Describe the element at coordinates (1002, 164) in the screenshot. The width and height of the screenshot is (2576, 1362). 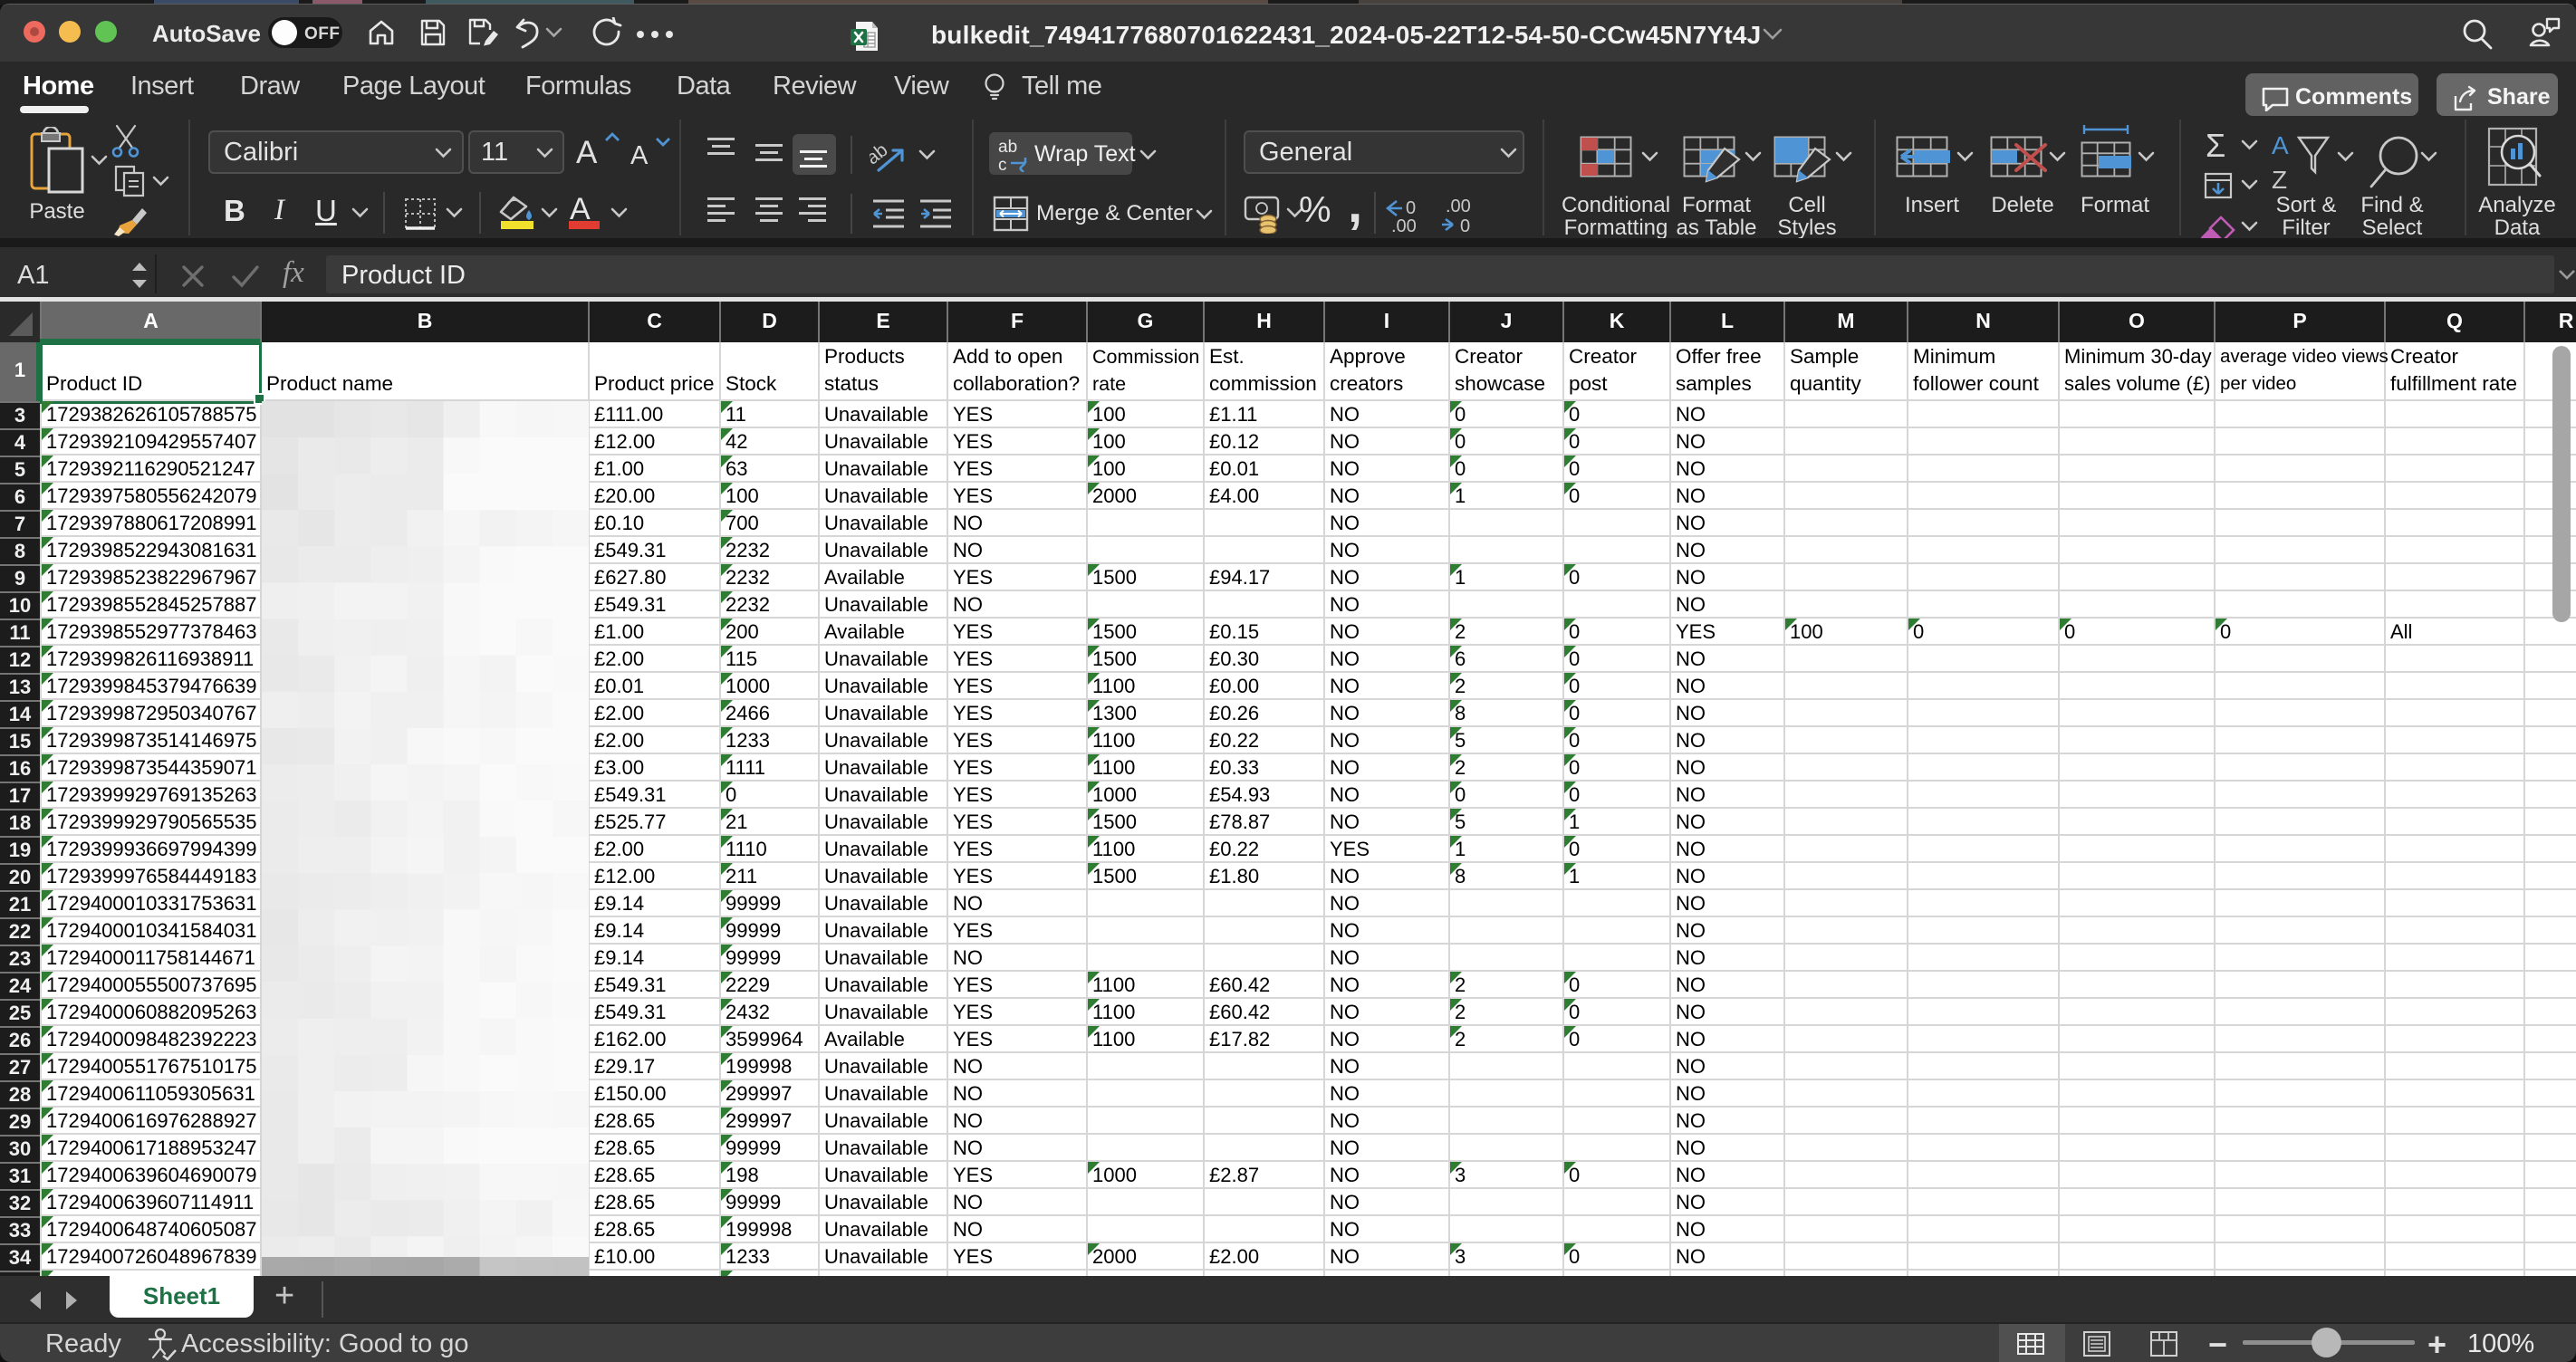
I see `svg-text: c` at that location.